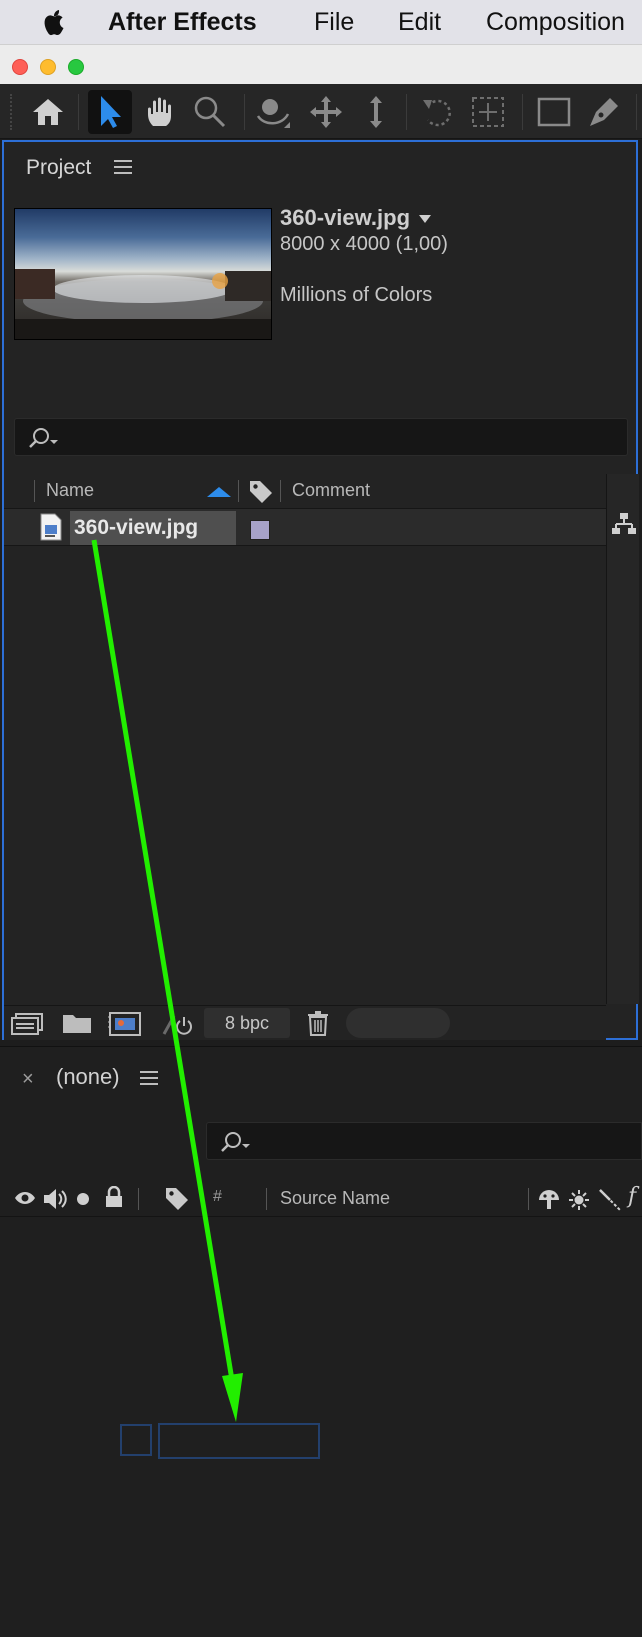 This screenshot has width=642, height=1637. Describe the element at coordinates (143, 274) in the screenshot. I see `footage-thumbnail` at that location.